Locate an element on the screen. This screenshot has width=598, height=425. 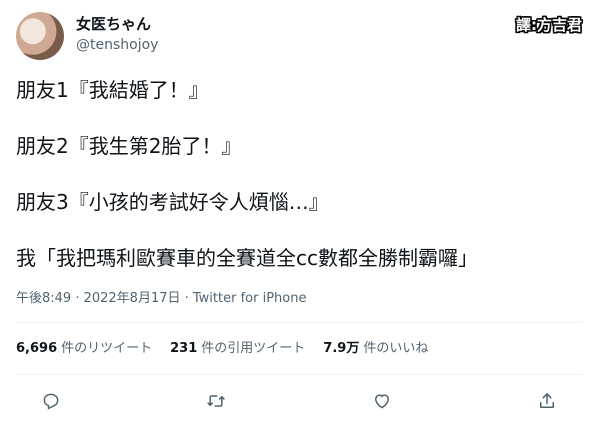
tweet-timestamp: 午後8:49 · 2022年8月17日 · Twitter for iPhone is located at coordinates (161, 299).